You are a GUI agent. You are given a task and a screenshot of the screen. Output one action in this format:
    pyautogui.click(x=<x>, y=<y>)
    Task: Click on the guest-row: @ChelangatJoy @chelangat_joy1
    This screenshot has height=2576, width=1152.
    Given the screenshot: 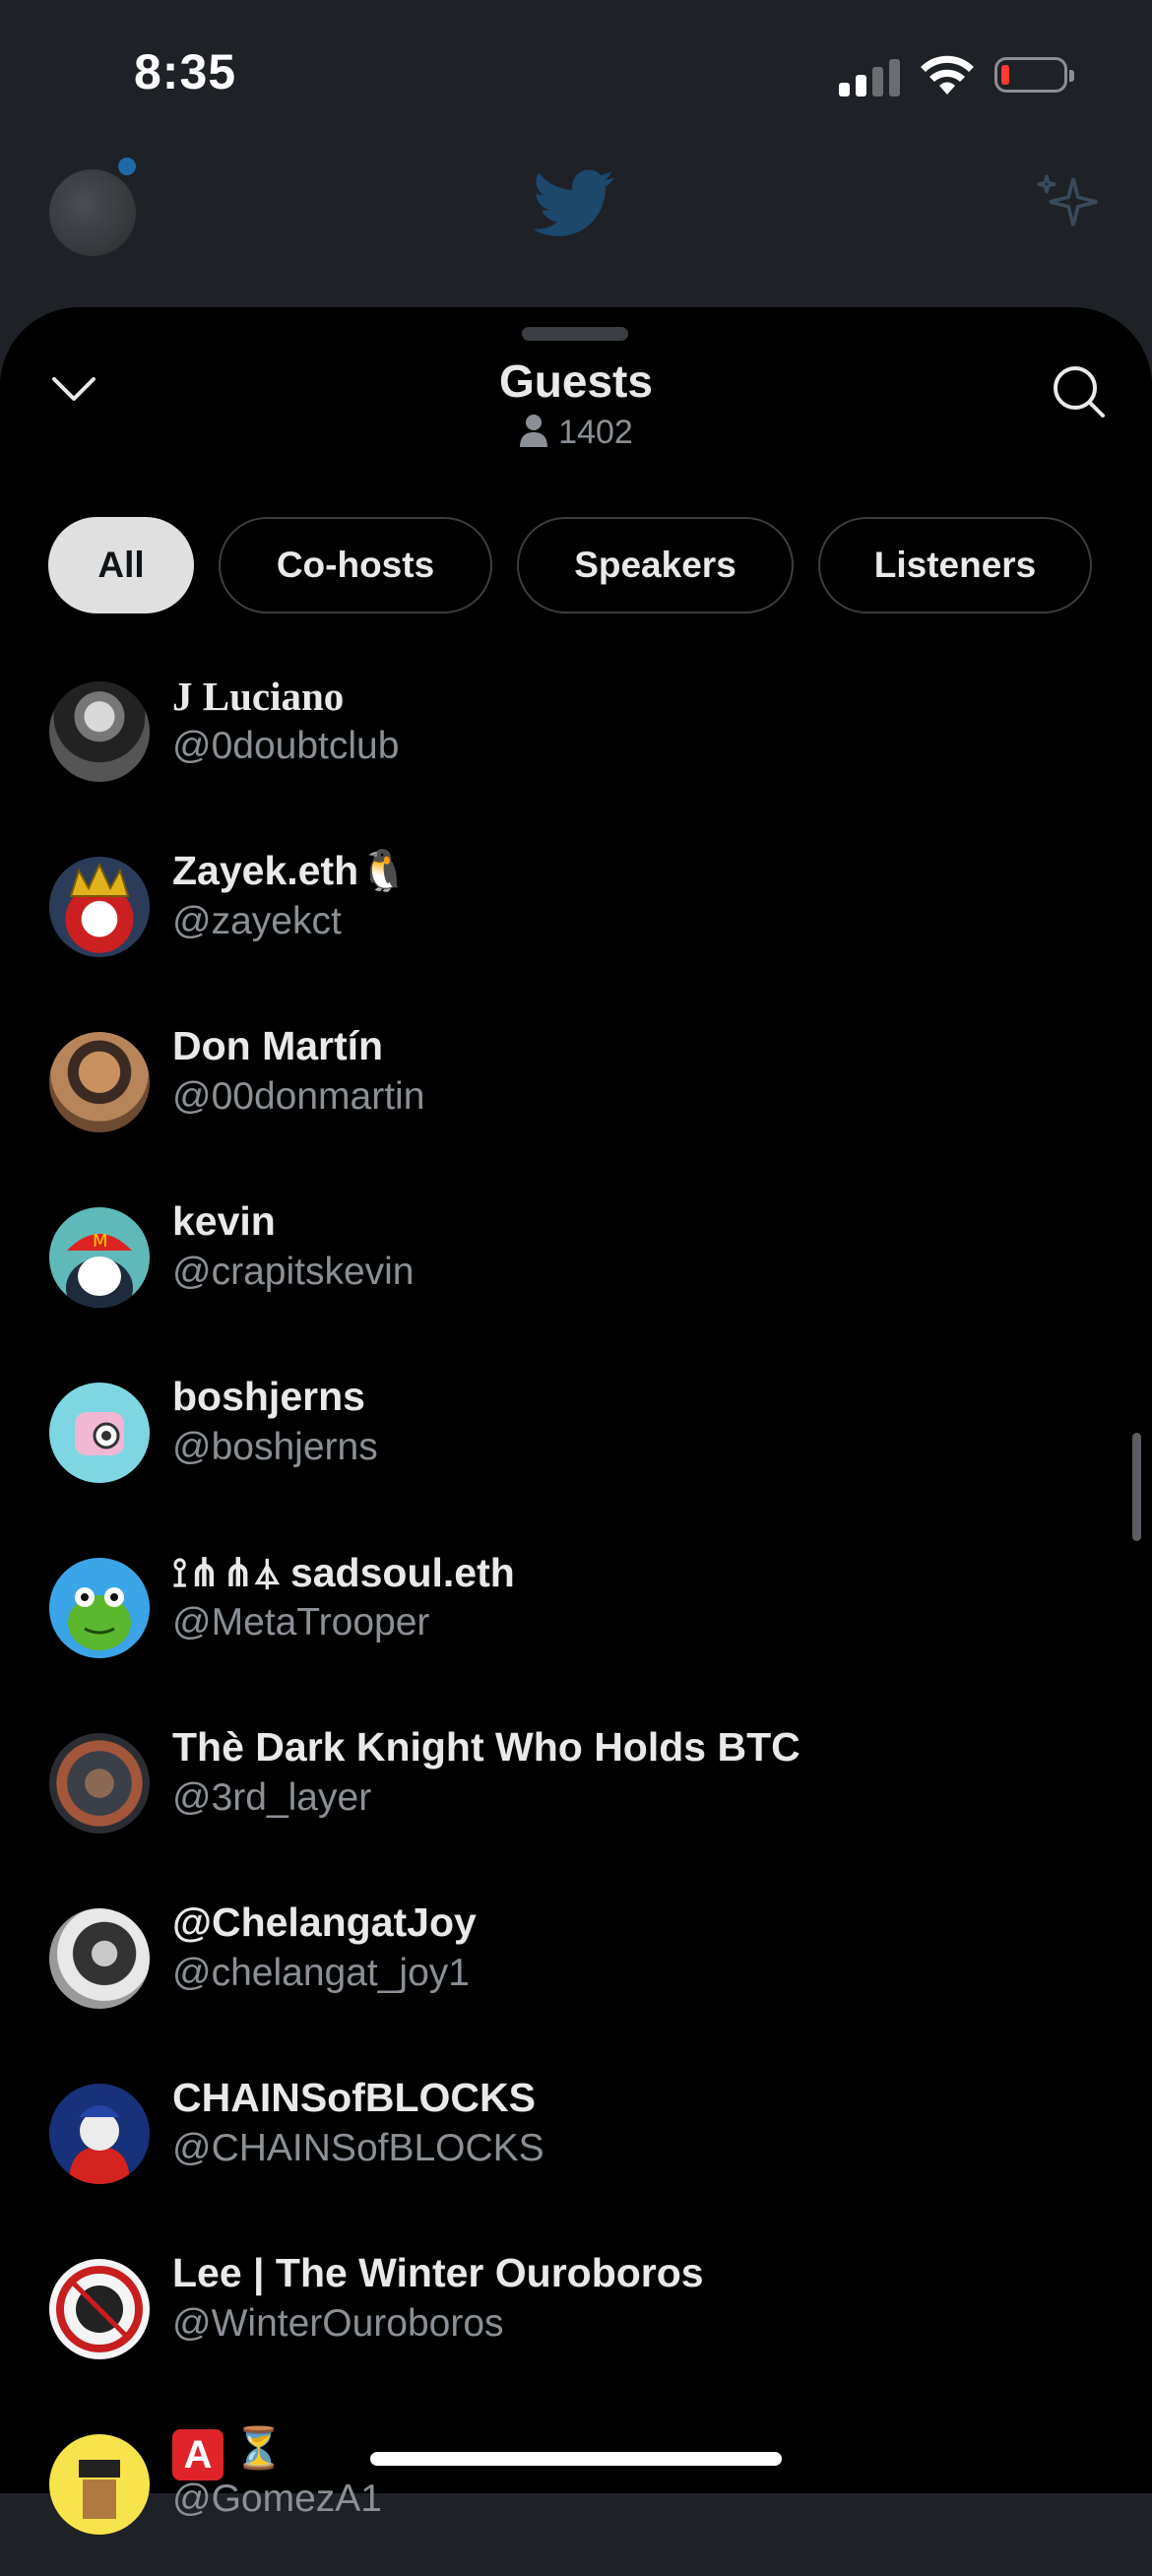 What is the action you would take?
    pyautogui.click(x=576, y=1962)
    